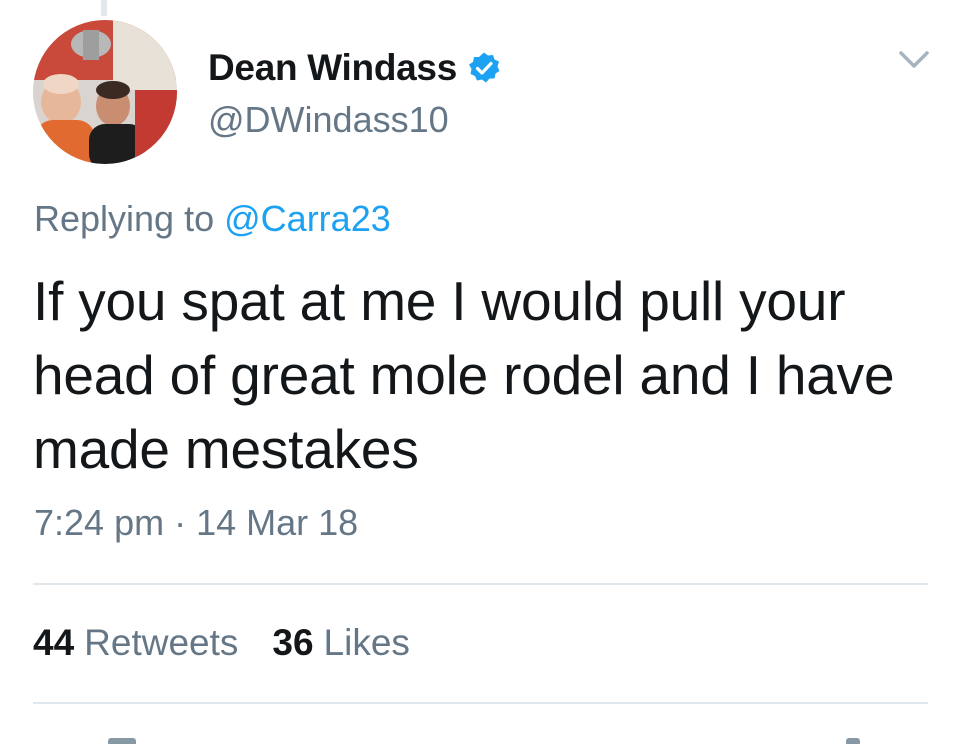 This screenshot has height=744, width=960. Describe the element at coordinates (161, 642) in the screenshot. I see `retweets-label: Retweets` at that location.